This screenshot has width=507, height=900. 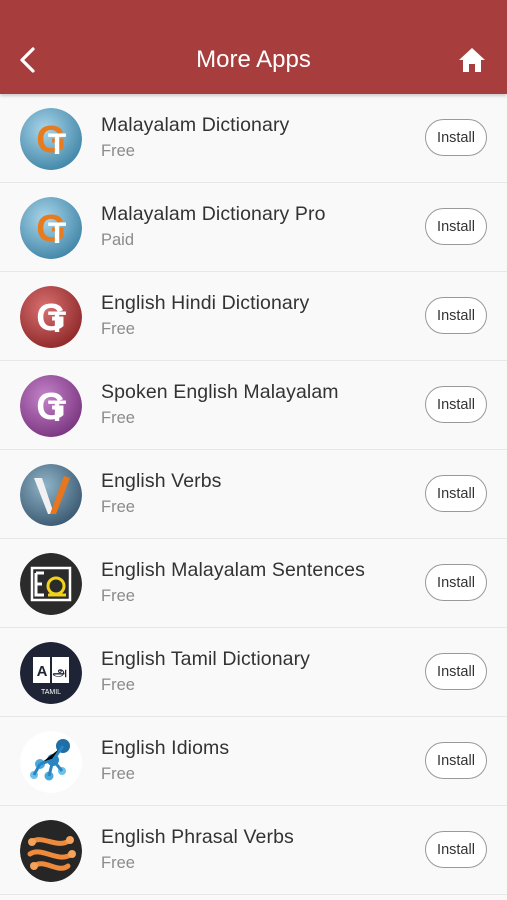 What do you see at coordinates (51, 673) in the screenshot?
I see `tamil-dictionary-logo-icon: A அ TAMIL` at bounding box center [51, 673].